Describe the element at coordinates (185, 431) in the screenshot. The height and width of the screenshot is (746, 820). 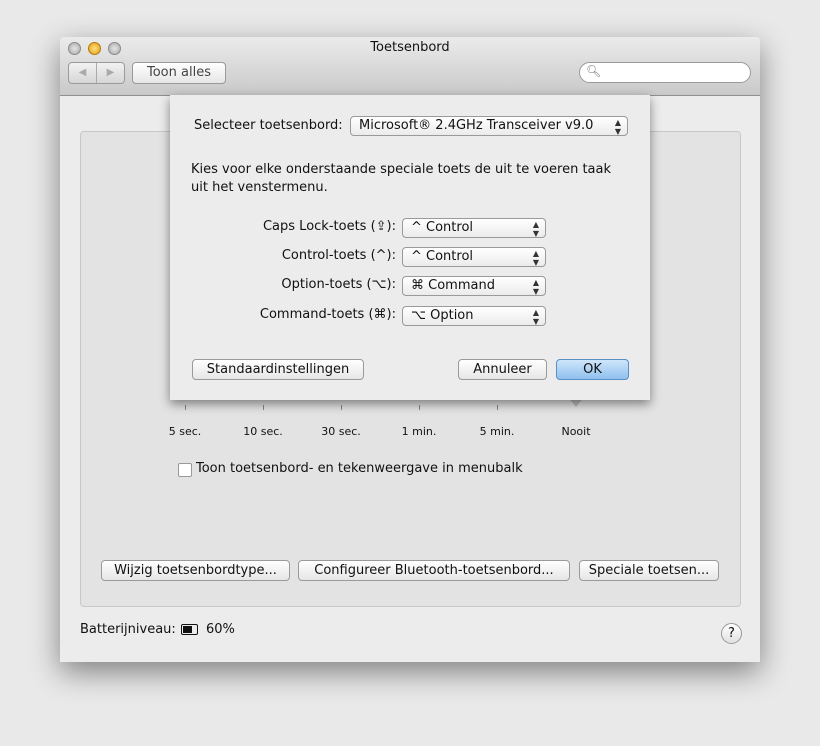
I see `slider-label: 5 sec.` at that location.